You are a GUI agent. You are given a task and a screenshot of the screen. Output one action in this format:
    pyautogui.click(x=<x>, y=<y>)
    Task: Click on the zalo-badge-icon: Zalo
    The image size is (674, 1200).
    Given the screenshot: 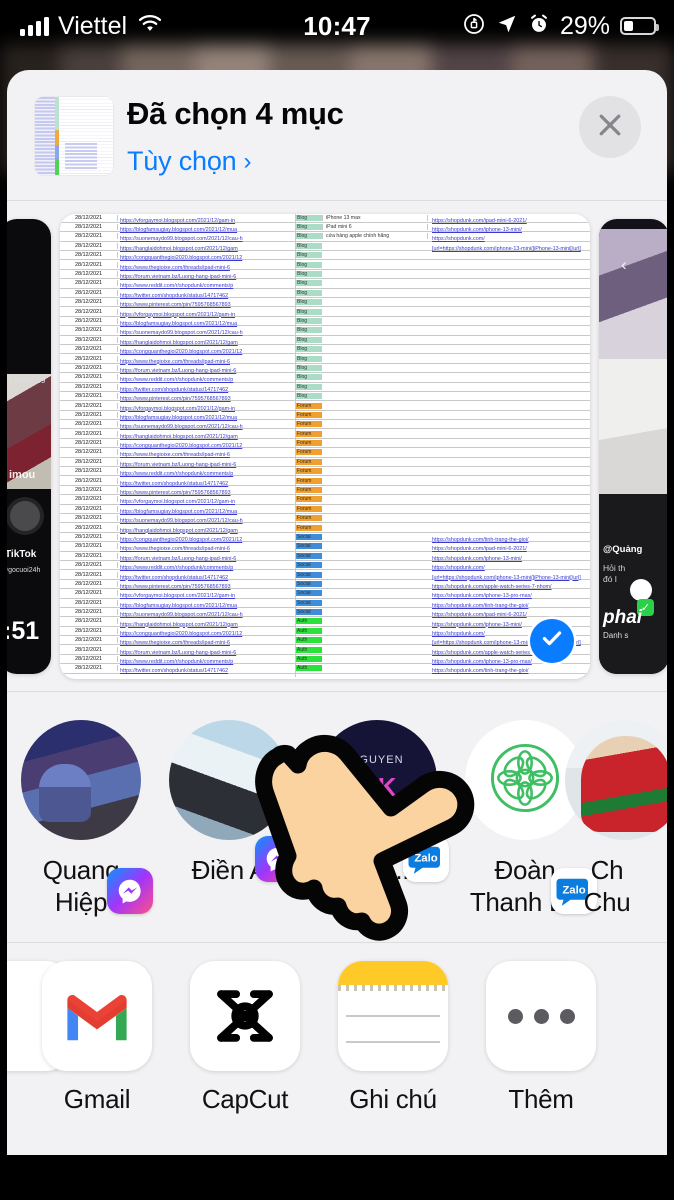 What is the action you would take?
    pyautogui.click(x=426, y=859)
    